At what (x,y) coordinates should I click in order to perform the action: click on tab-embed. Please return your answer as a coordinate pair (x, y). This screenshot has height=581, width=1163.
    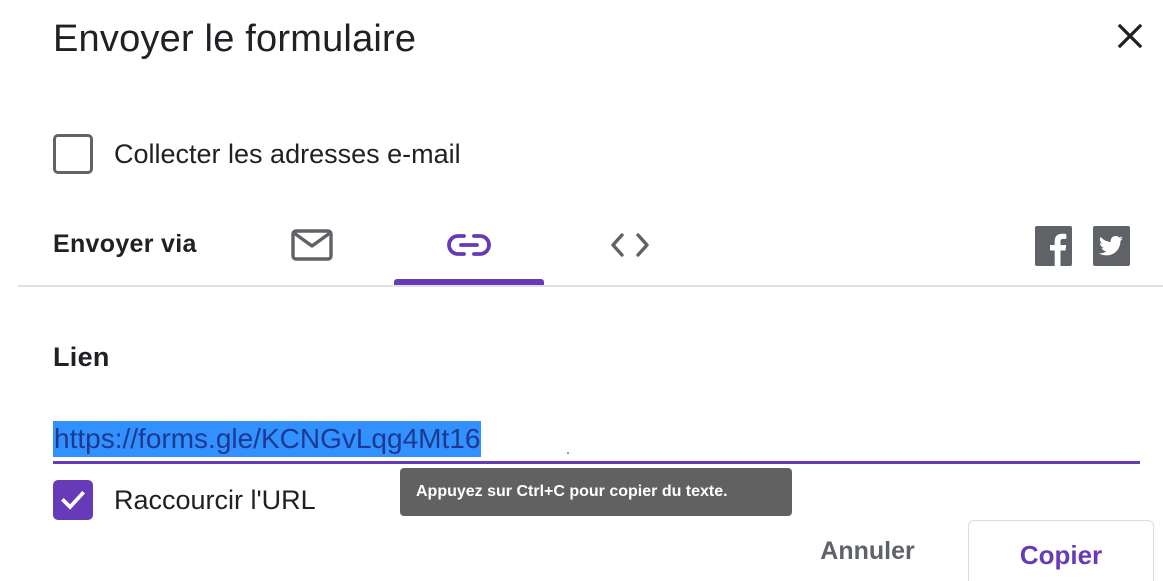
    Looking at the image, I should click on (630, 245).